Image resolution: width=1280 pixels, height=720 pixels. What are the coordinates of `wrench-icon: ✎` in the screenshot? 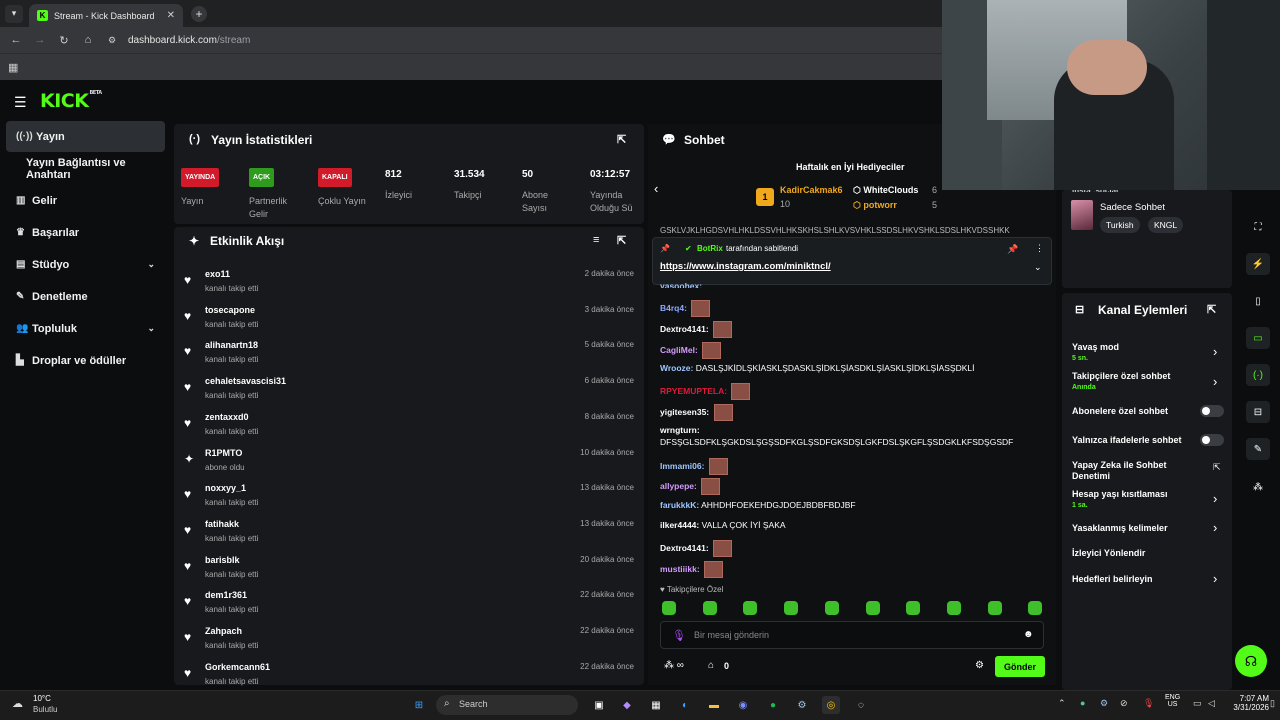 It's located at (1258, 449).